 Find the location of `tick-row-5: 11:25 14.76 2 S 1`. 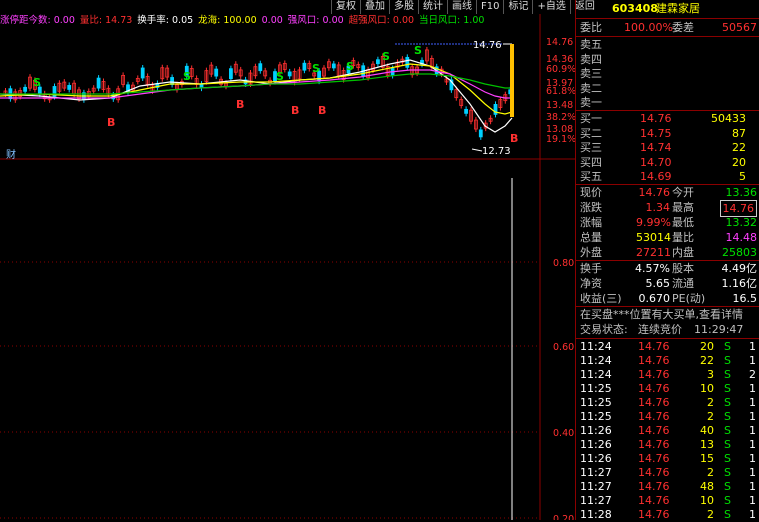

tick-row-5: 11:25 14.76 2 S 1 is located at coordinates (667, 416).